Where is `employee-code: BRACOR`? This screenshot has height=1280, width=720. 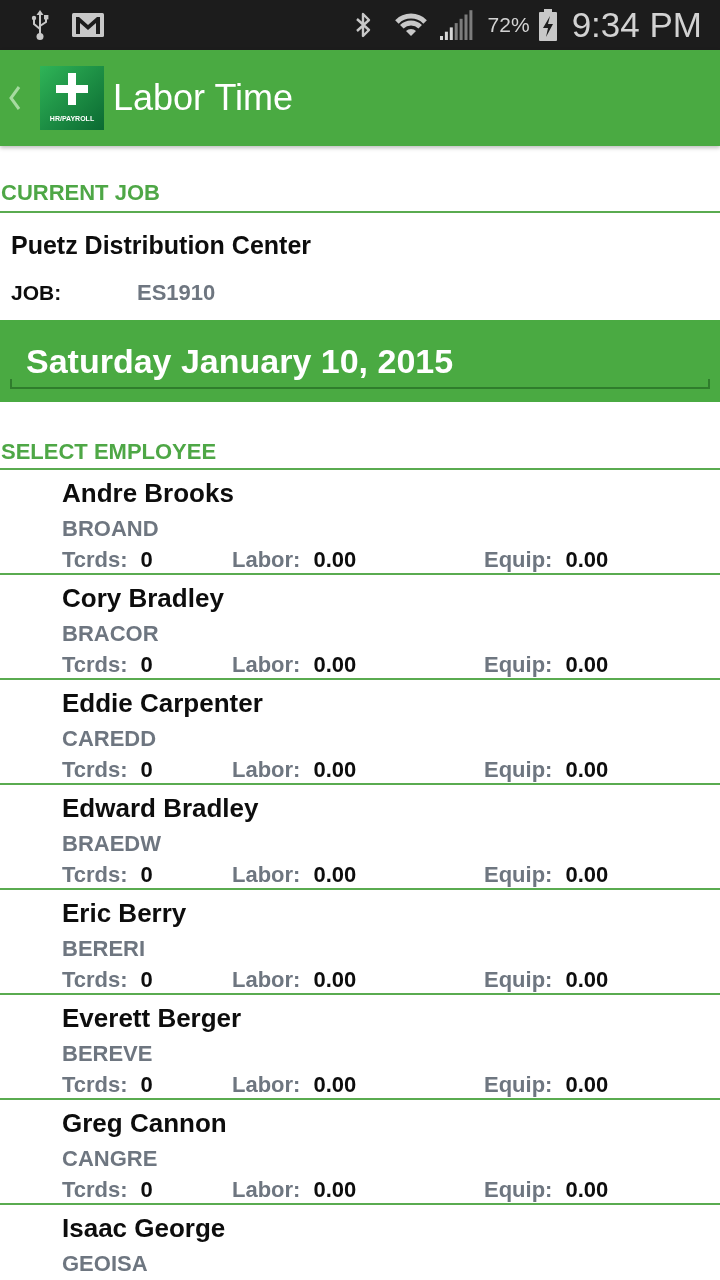
employee-code: BRACOR is located at coordinates (111, 634).